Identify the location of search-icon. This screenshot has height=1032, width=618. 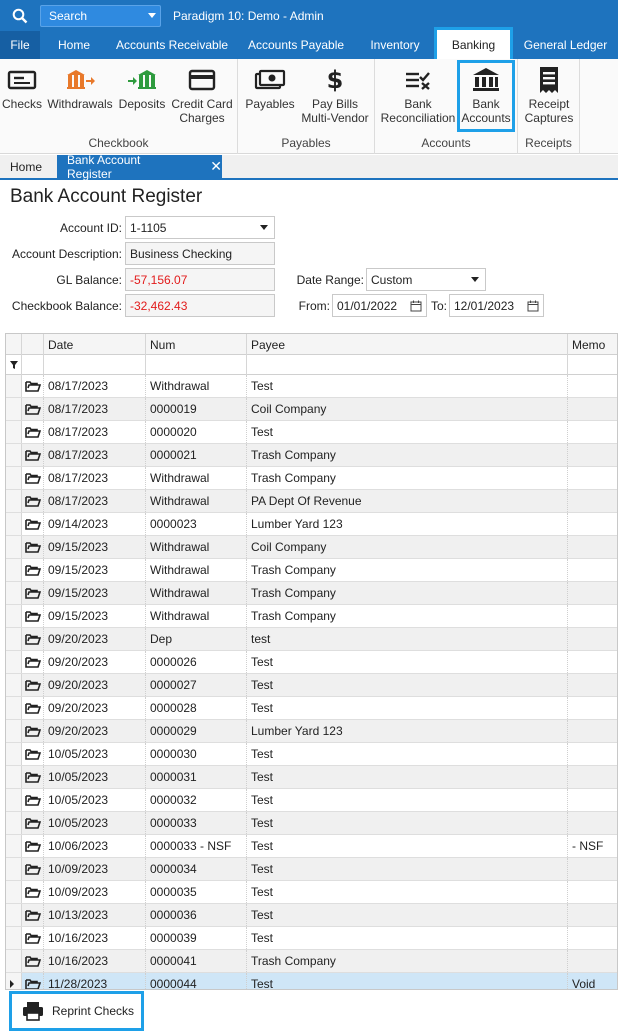
(20, 15).